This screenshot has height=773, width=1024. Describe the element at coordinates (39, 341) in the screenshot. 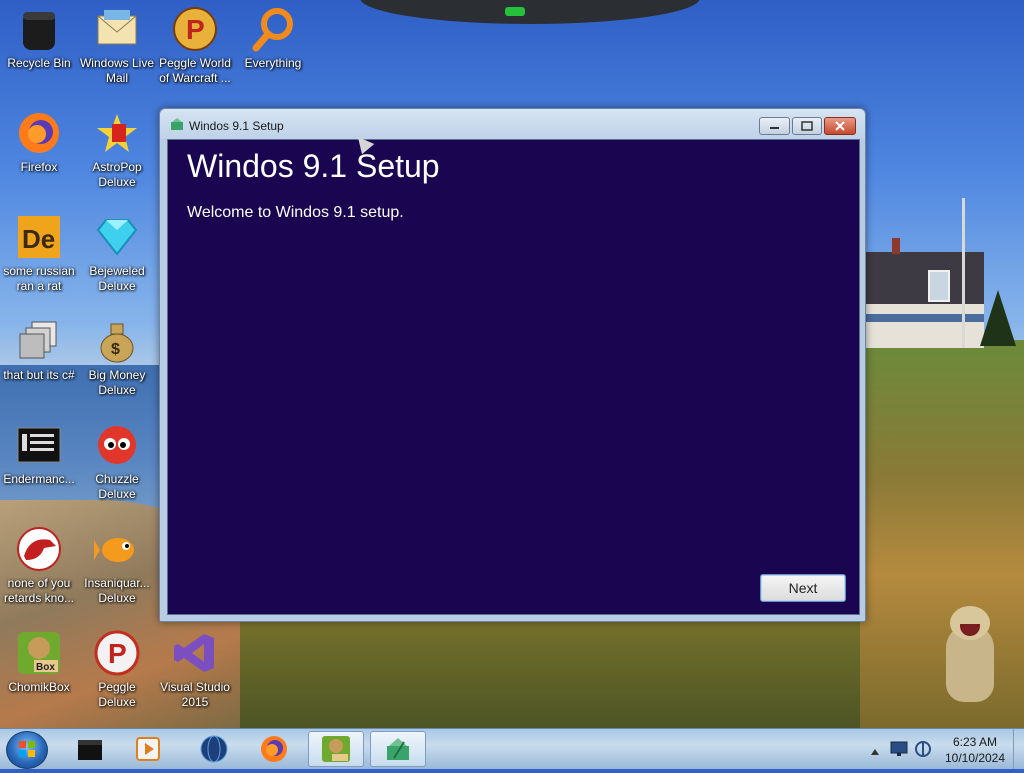

I see `window-stack-icon` at that location.